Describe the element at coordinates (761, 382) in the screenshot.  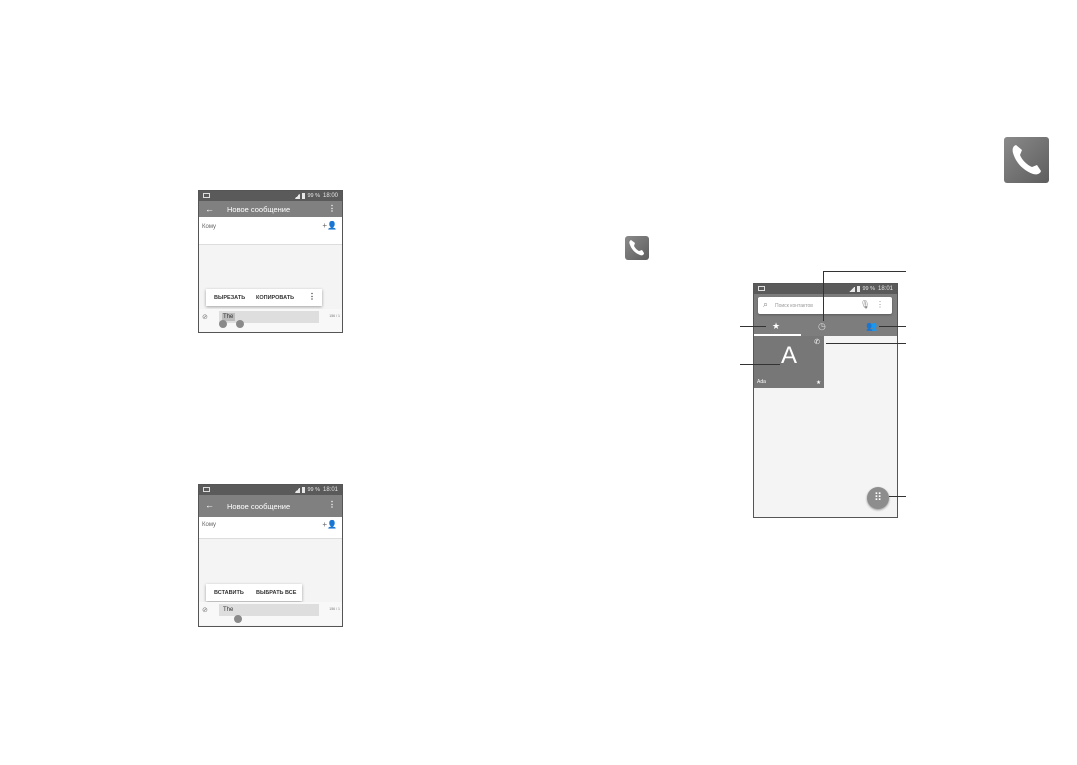
I see `contact-name: Ada` at that location.